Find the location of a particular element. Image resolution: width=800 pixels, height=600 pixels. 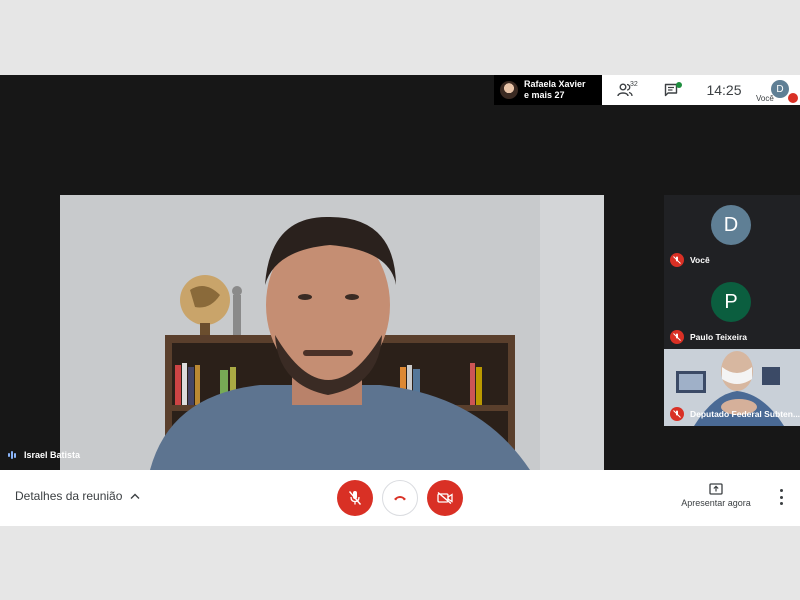

participants-button: 32 is located at coordinates (625, 90).